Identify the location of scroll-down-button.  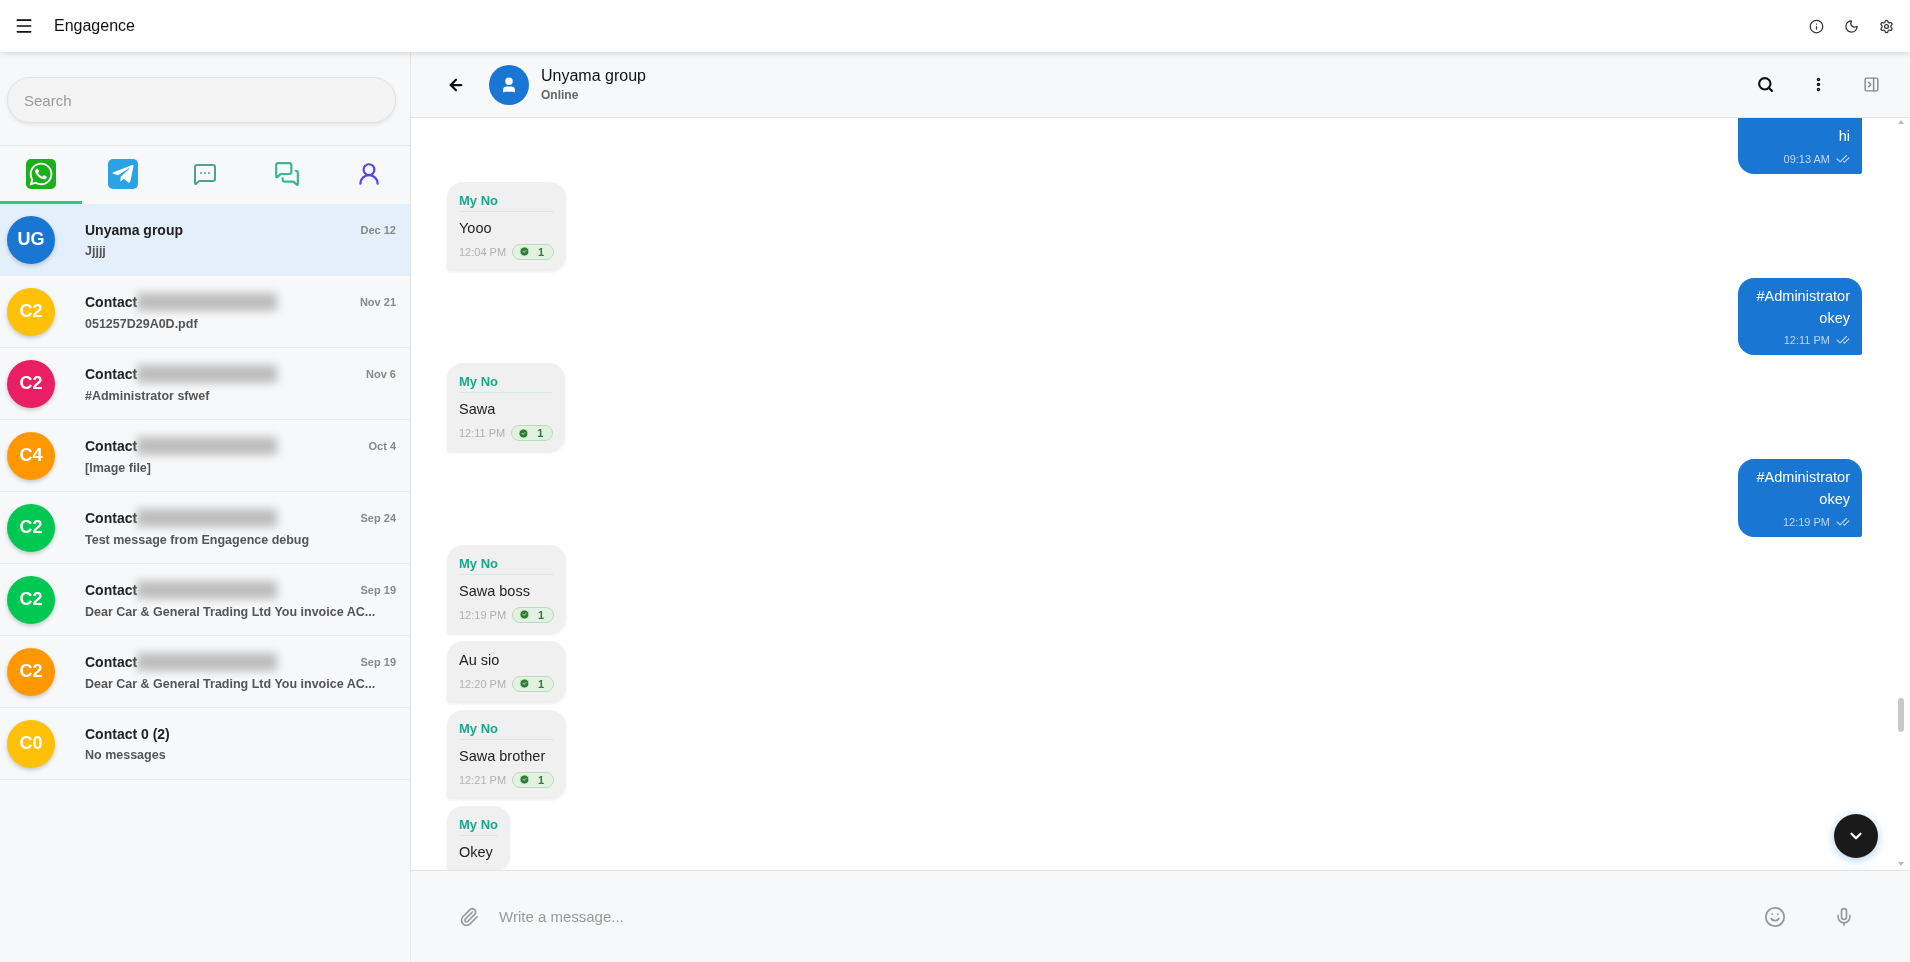
(1856, 836).